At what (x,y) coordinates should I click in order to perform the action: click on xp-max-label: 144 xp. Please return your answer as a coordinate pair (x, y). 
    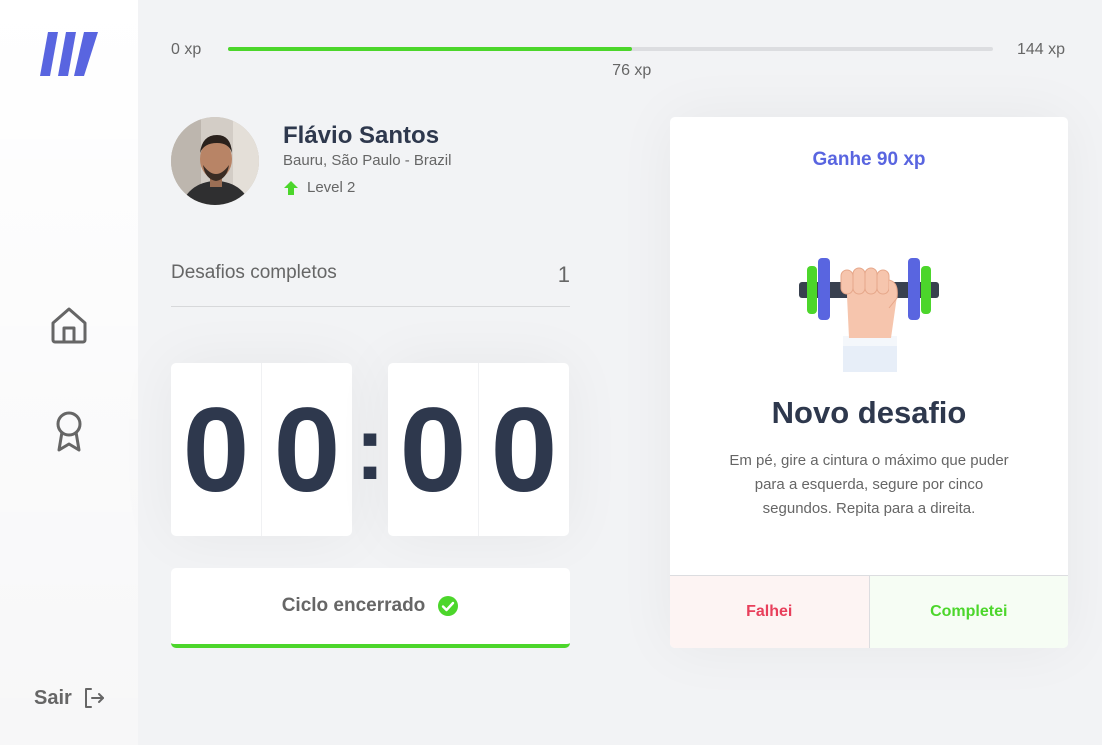
    Looking at the image, I should click on (1041, 49).